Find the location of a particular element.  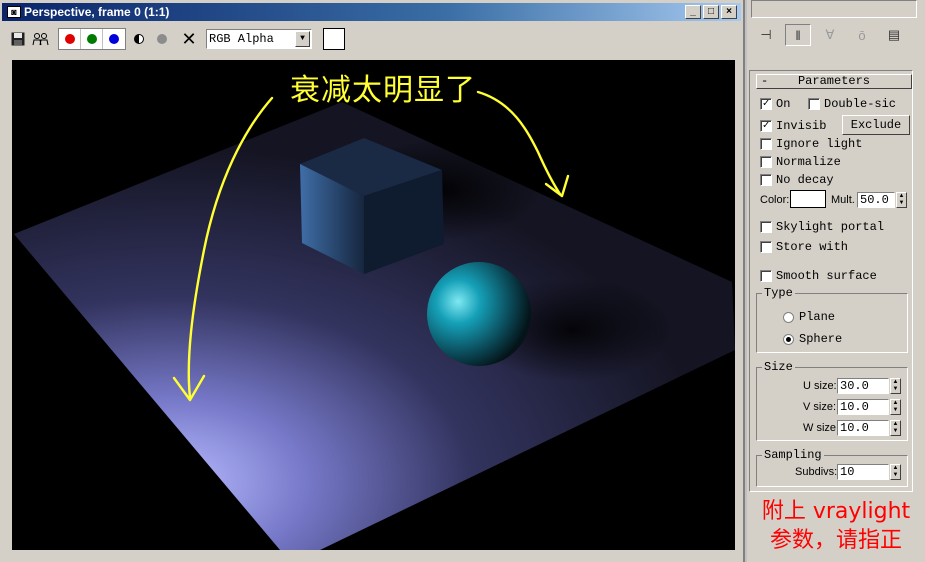

rollout-header: - Parameters is located at coordinates (834, 81).